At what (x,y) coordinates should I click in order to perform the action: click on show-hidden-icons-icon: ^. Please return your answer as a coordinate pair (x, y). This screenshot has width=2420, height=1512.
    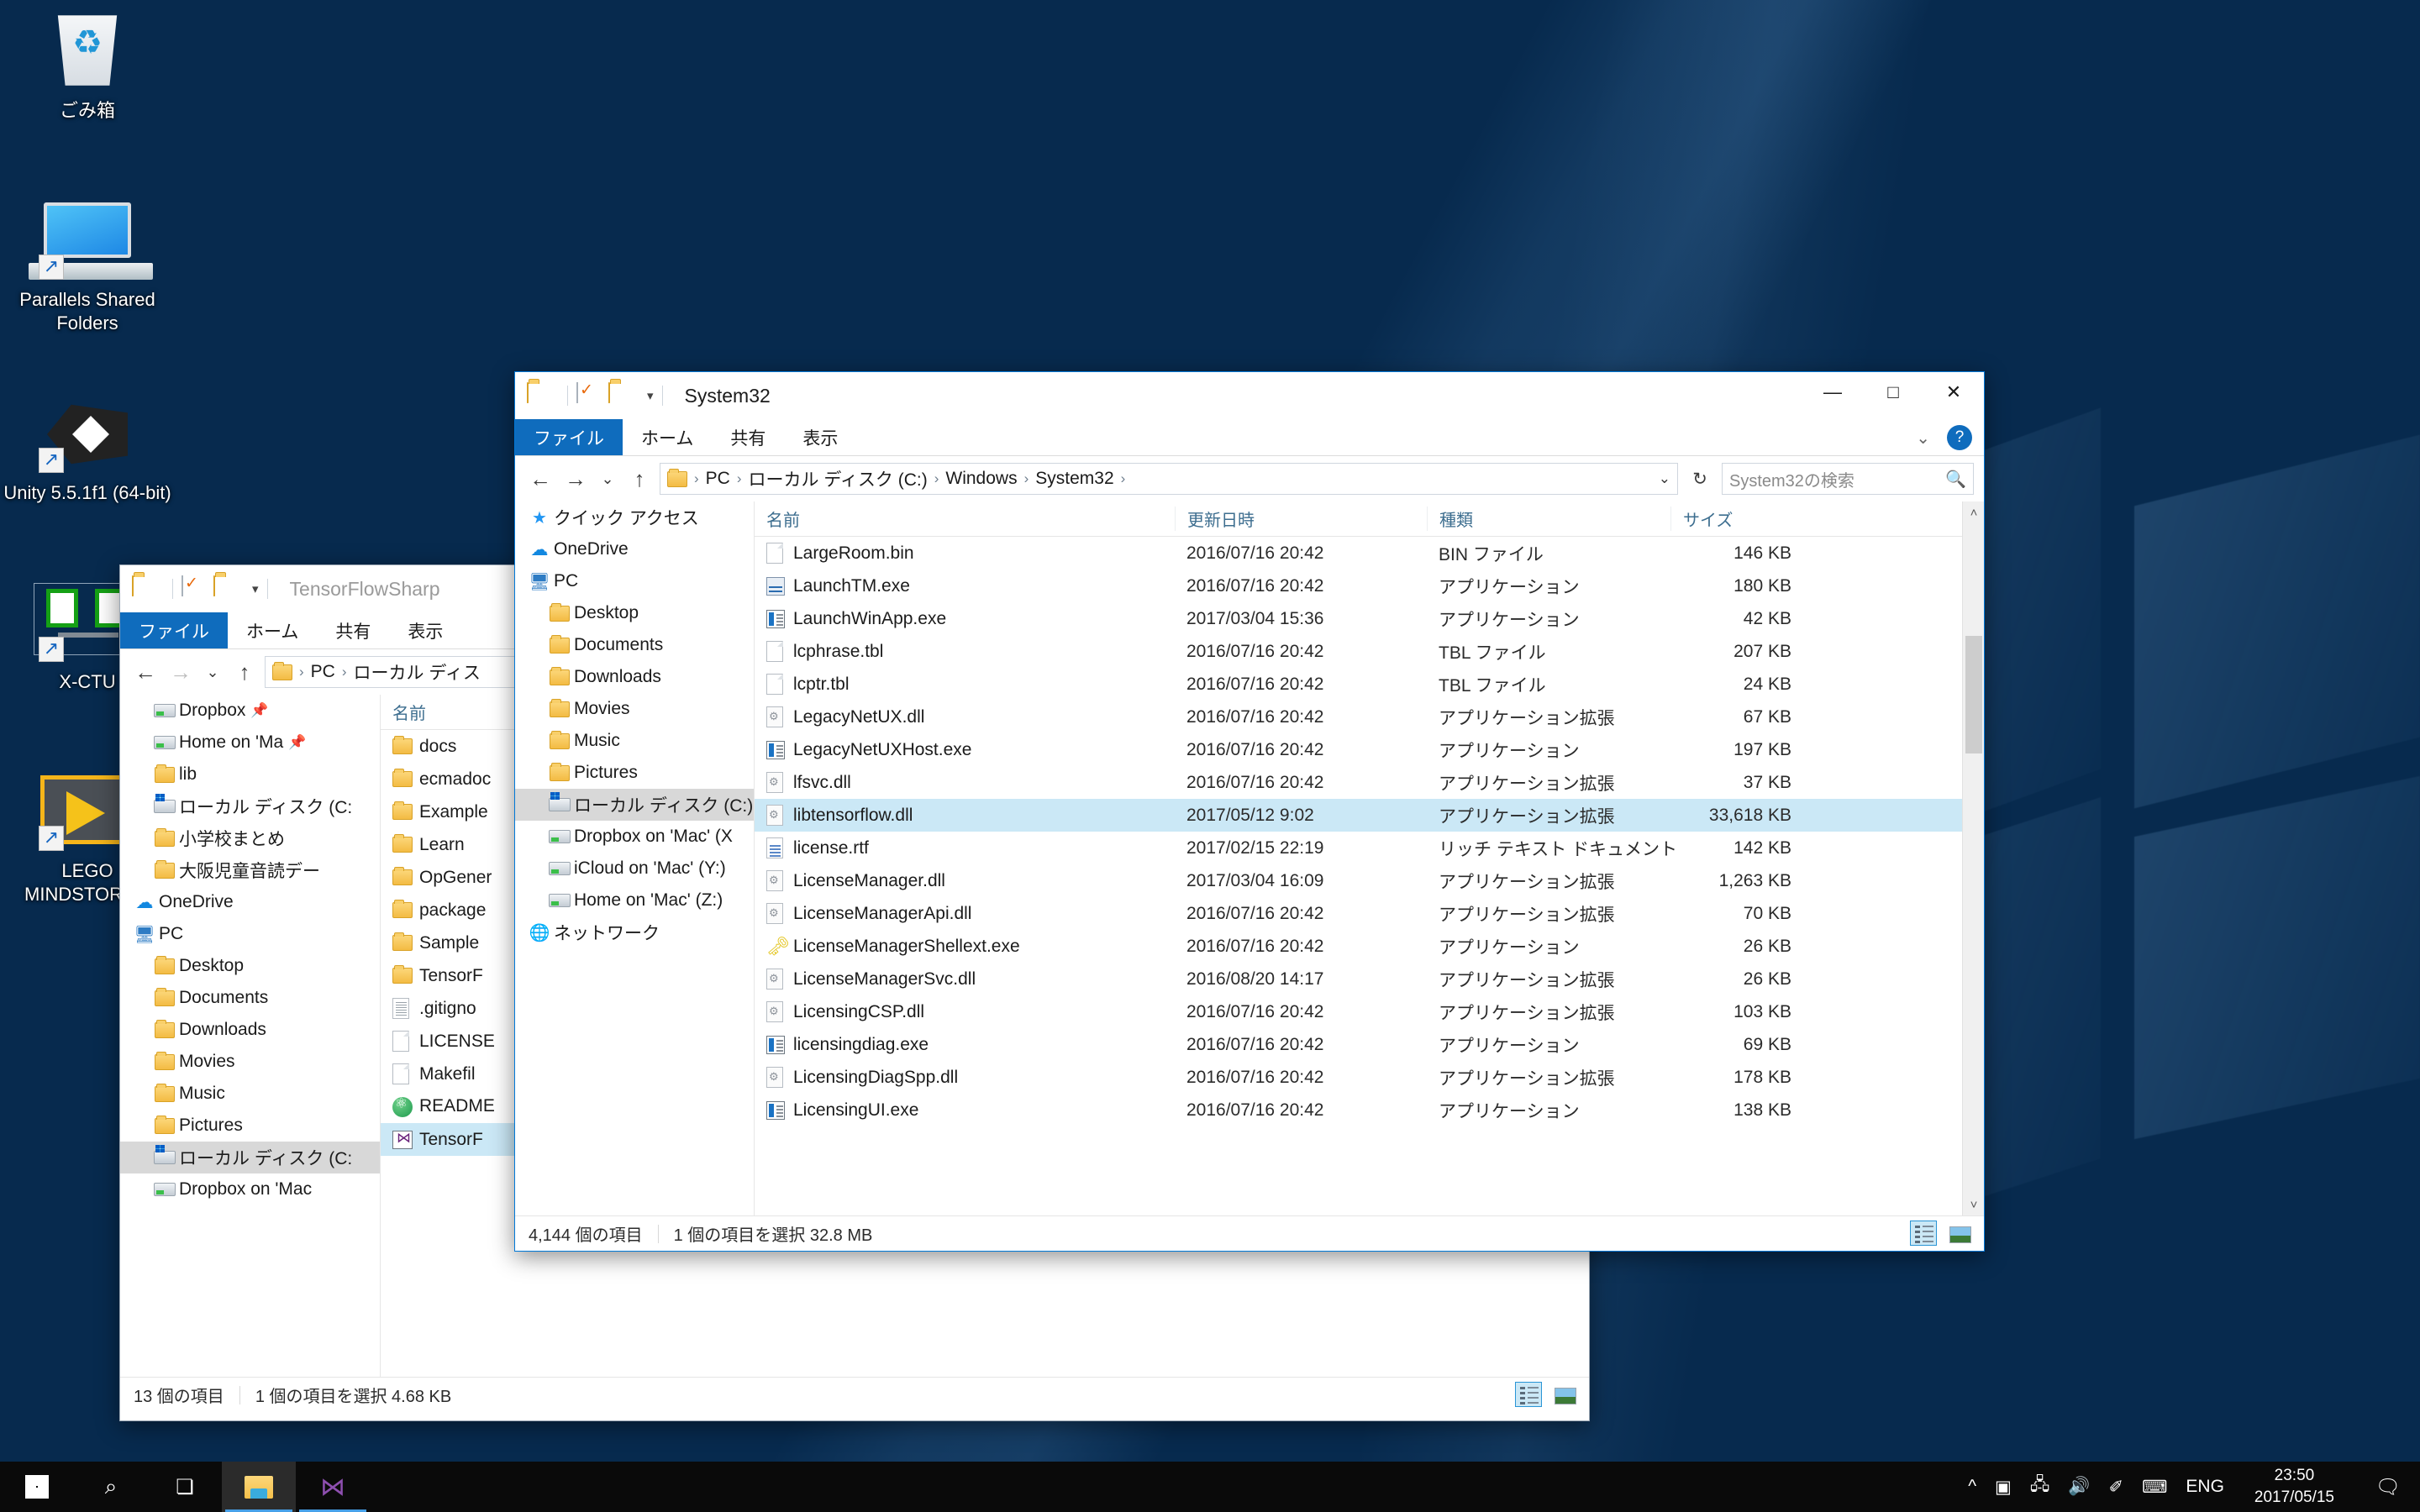
    Looking at the image, I should click on (1972, 1487).